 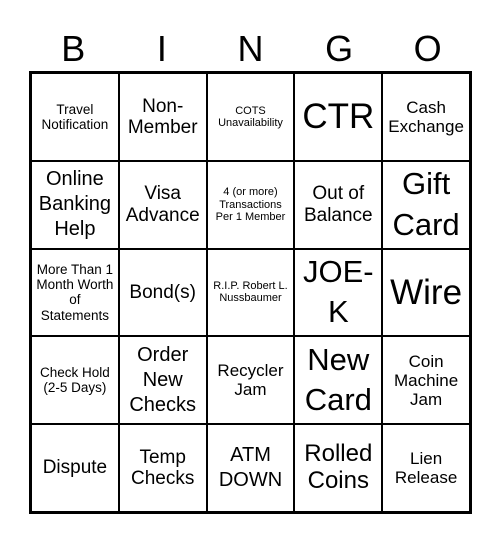 I want to click on bingo-cell: 4 (or more) Transactions Per 1 Member, so click(x=250, y=204).